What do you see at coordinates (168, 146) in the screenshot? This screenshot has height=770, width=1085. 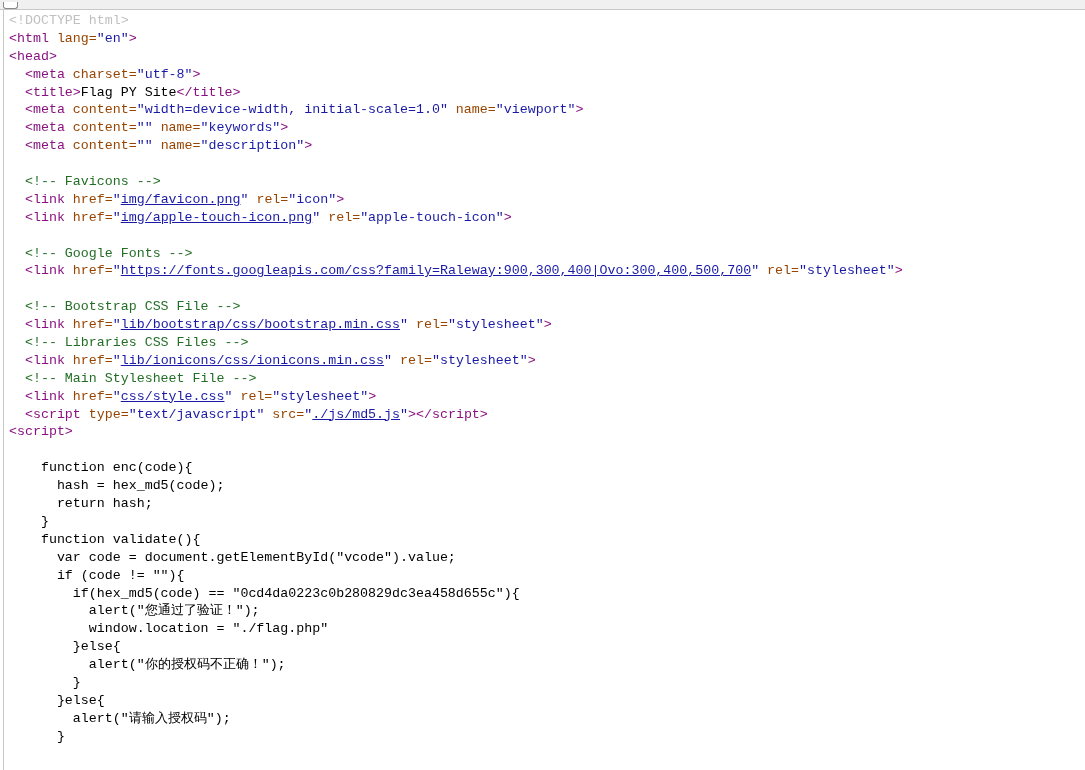 I see `code-line: <meta content="" name="description">` at bounding box center [168, 146].